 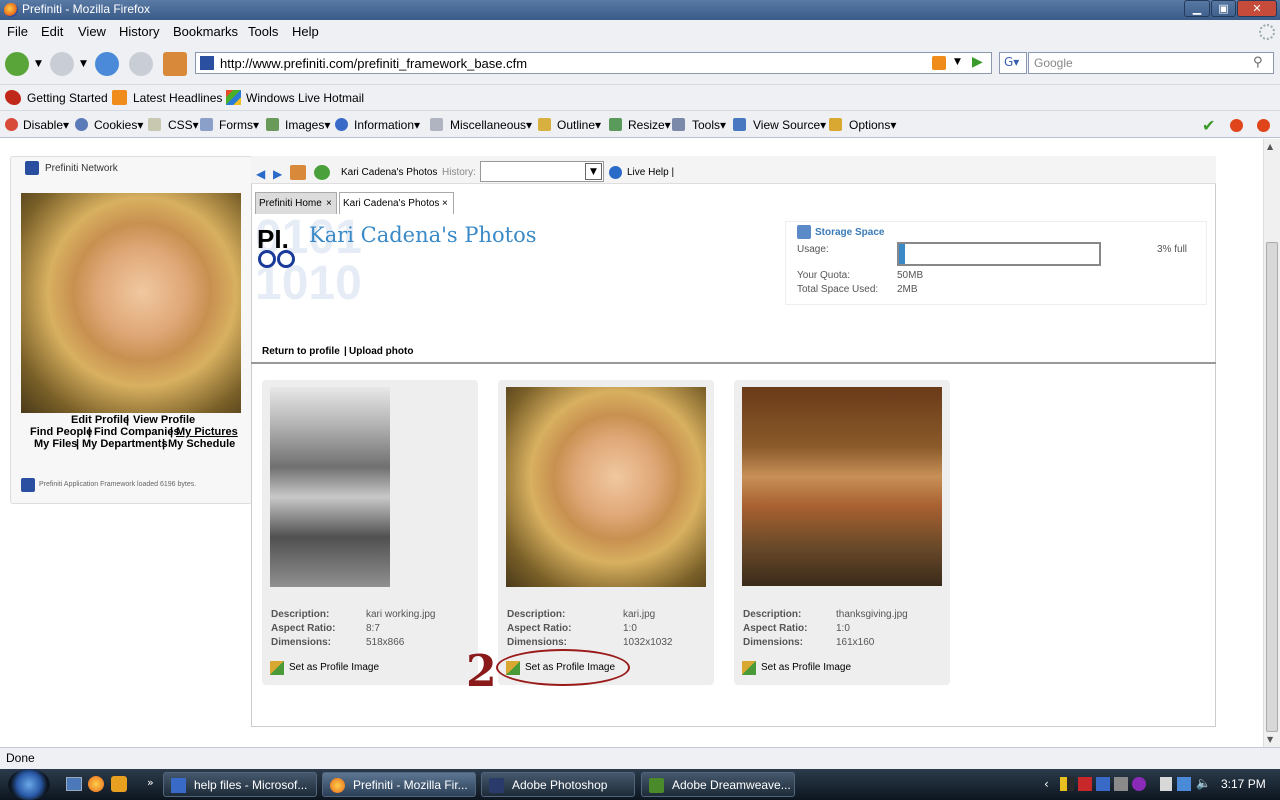 I want to click on bookmark-windows-live-hotmail: Windows Live Hotmail, so click(x=305, y=98).